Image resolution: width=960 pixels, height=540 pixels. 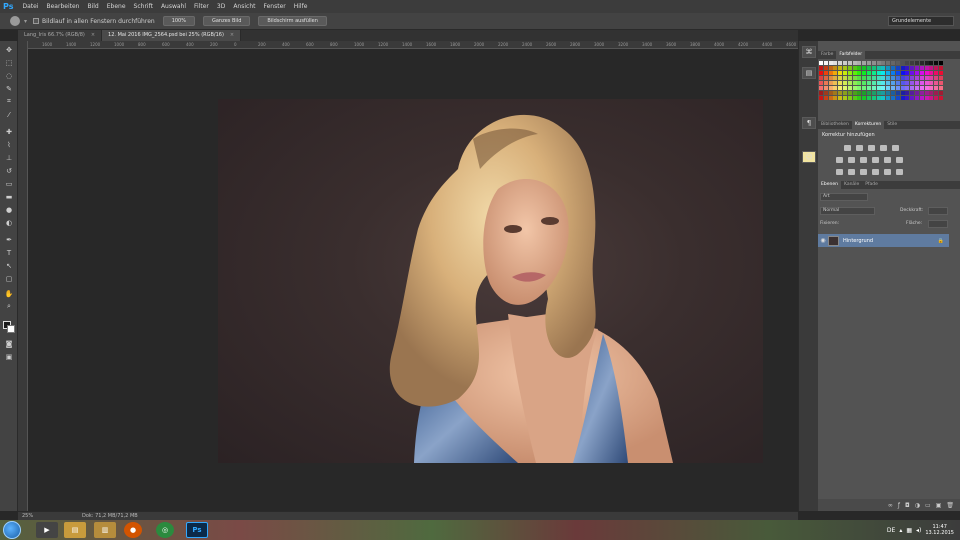 What do you see at coordinates (9, 356) in the screenshot?
I see `screen-mode-icon: ▣` at bounding box center [9, 356].